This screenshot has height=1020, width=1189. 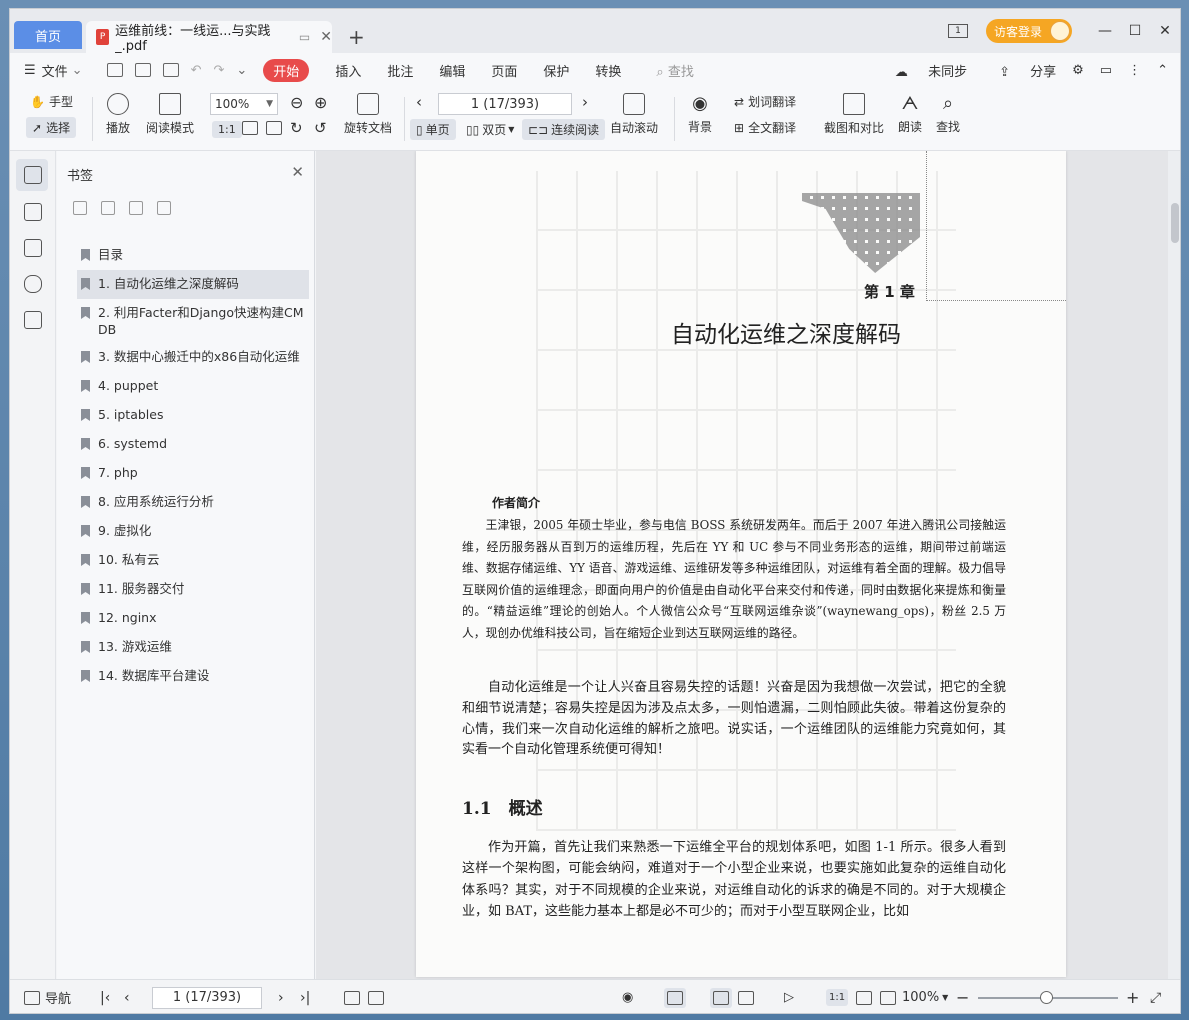 What do you see at coordinates (721, 997) in the screenshot?
I see `single-view-icon` at bounding box center [721, 997].